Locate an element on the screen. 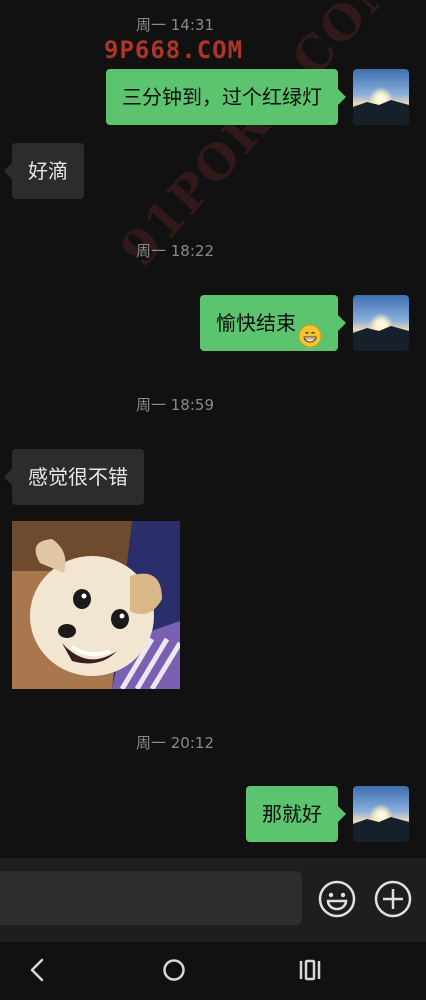 The height and width of the screenshot is (1000, 426). outgoing-message: 愉快结束 is located at coordinates (273, 323).